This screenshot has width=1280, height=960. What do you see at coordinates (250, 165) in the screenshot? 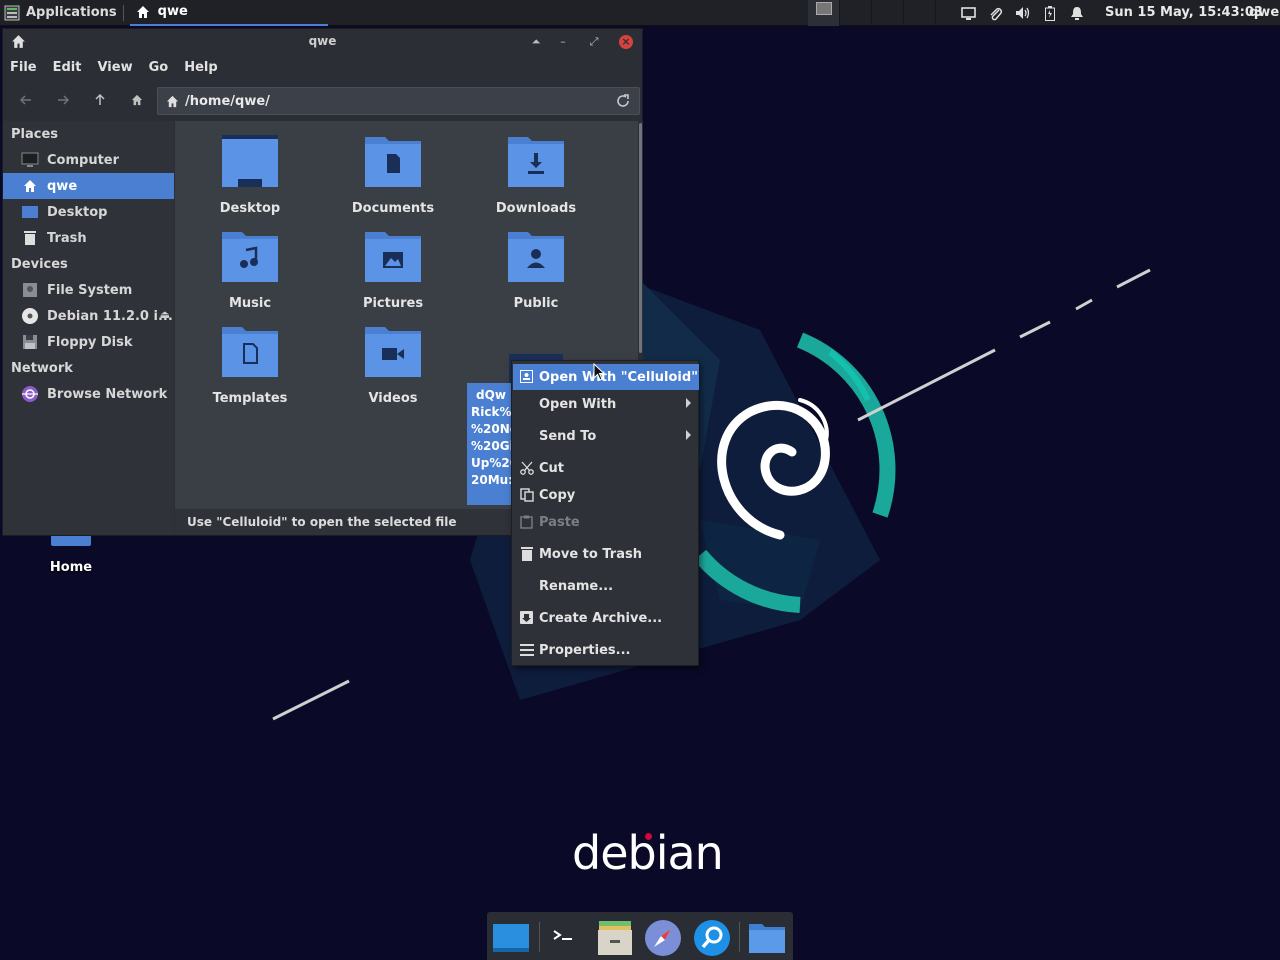
I see `folder-desktop-icon` at bounding box center [250, 165].